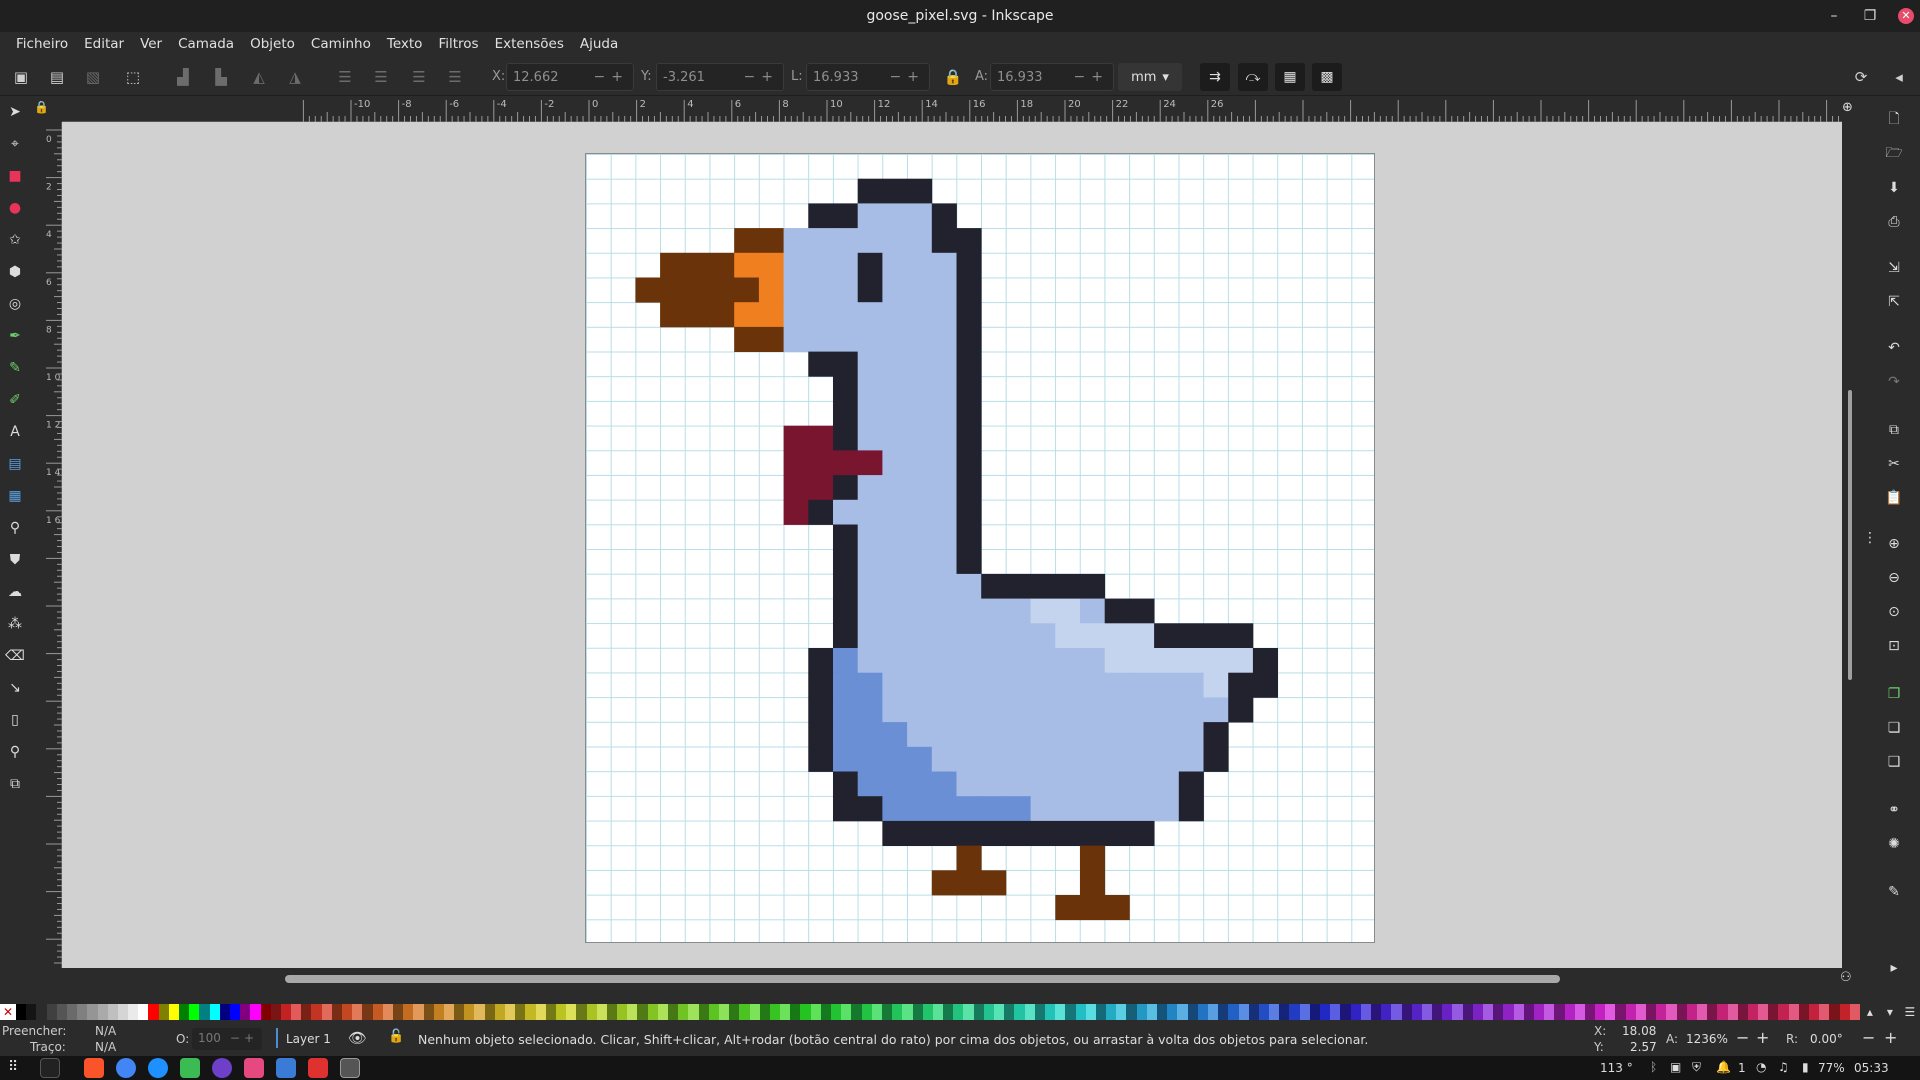  Describe the element at coordinates (396, 1036) in the screenshot. I see `lock-icon: 🔓` at that location.